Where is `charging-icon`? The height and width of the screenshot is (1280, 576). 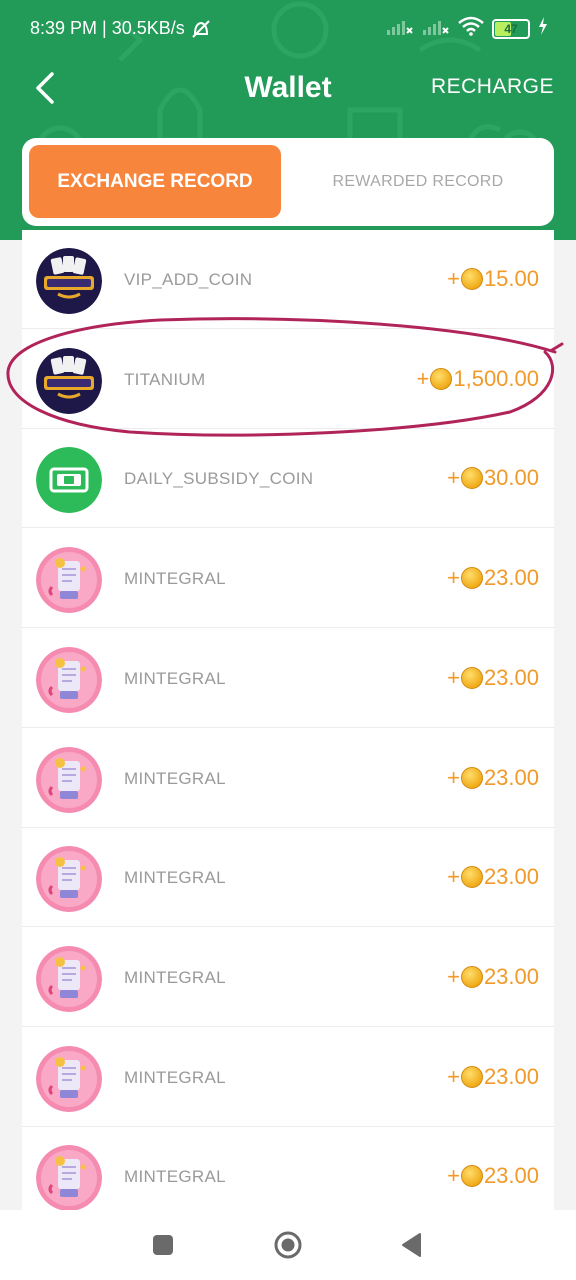
charging-icon is located at coordinates (543, 28).